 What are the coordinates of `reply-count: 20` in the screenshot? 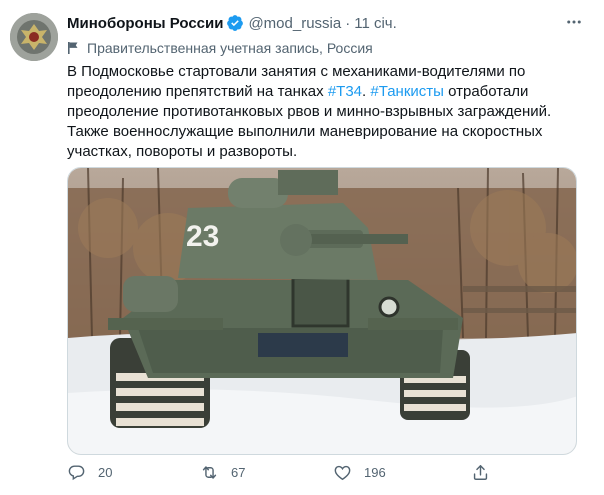 It's located at (105, 472).